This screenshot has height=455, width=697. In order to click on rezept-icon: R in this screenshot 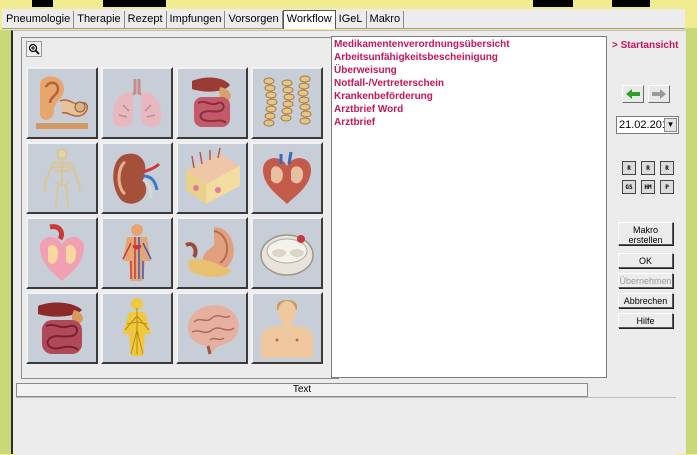, I will do `click(629, 168)`.